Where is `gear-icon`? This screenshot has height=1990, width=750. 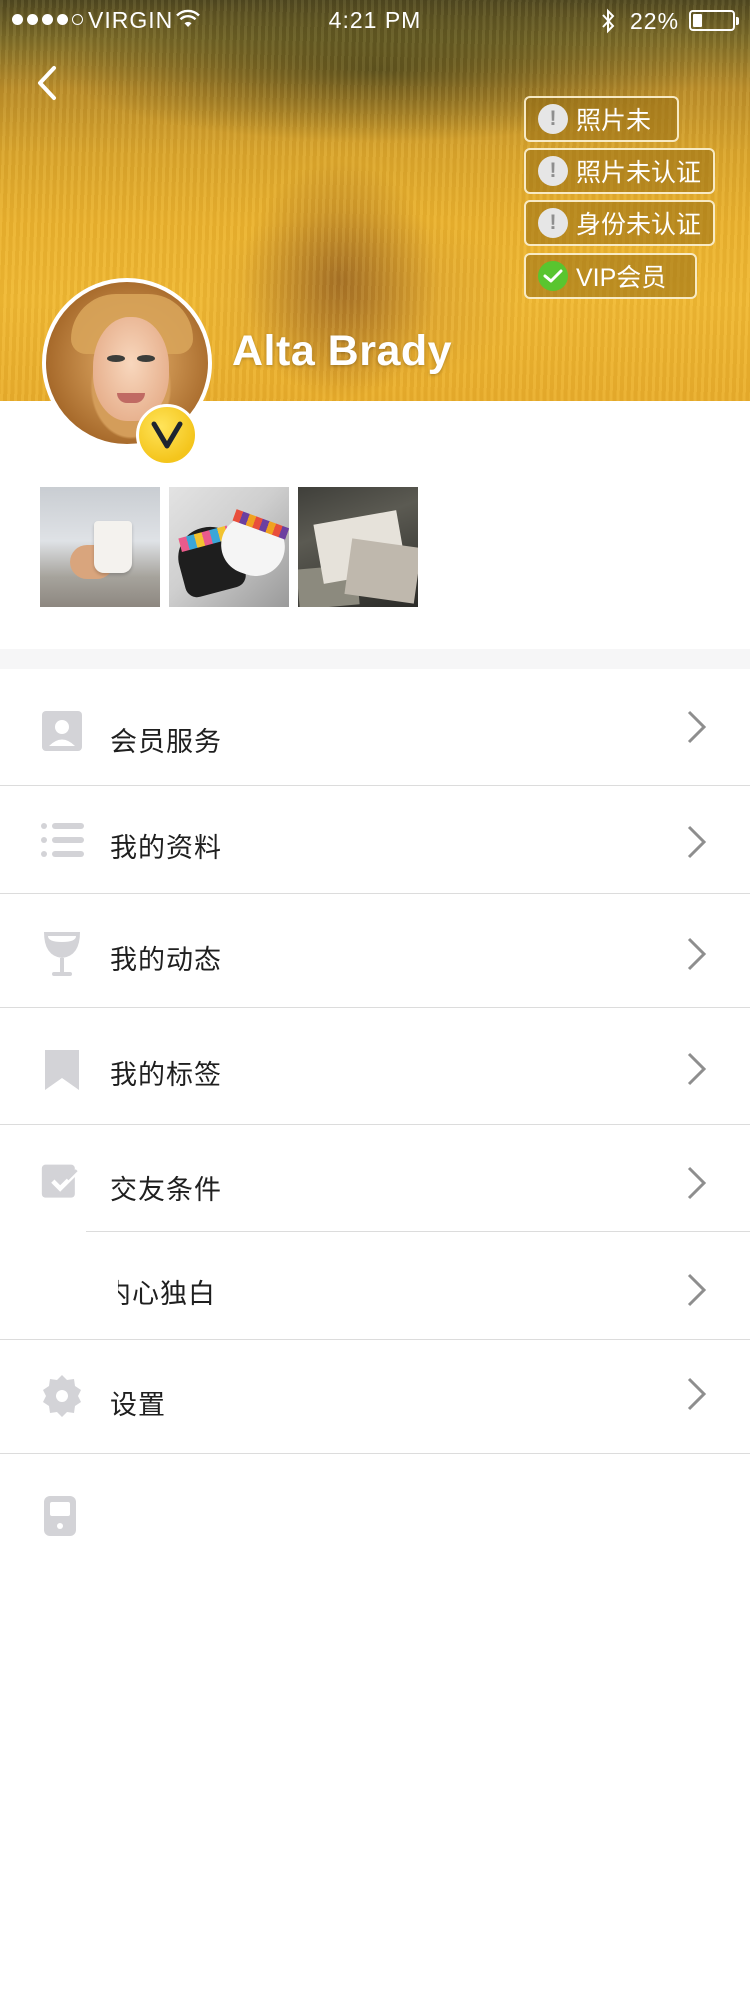
gear-icon is located at coordinates (62, 1396).